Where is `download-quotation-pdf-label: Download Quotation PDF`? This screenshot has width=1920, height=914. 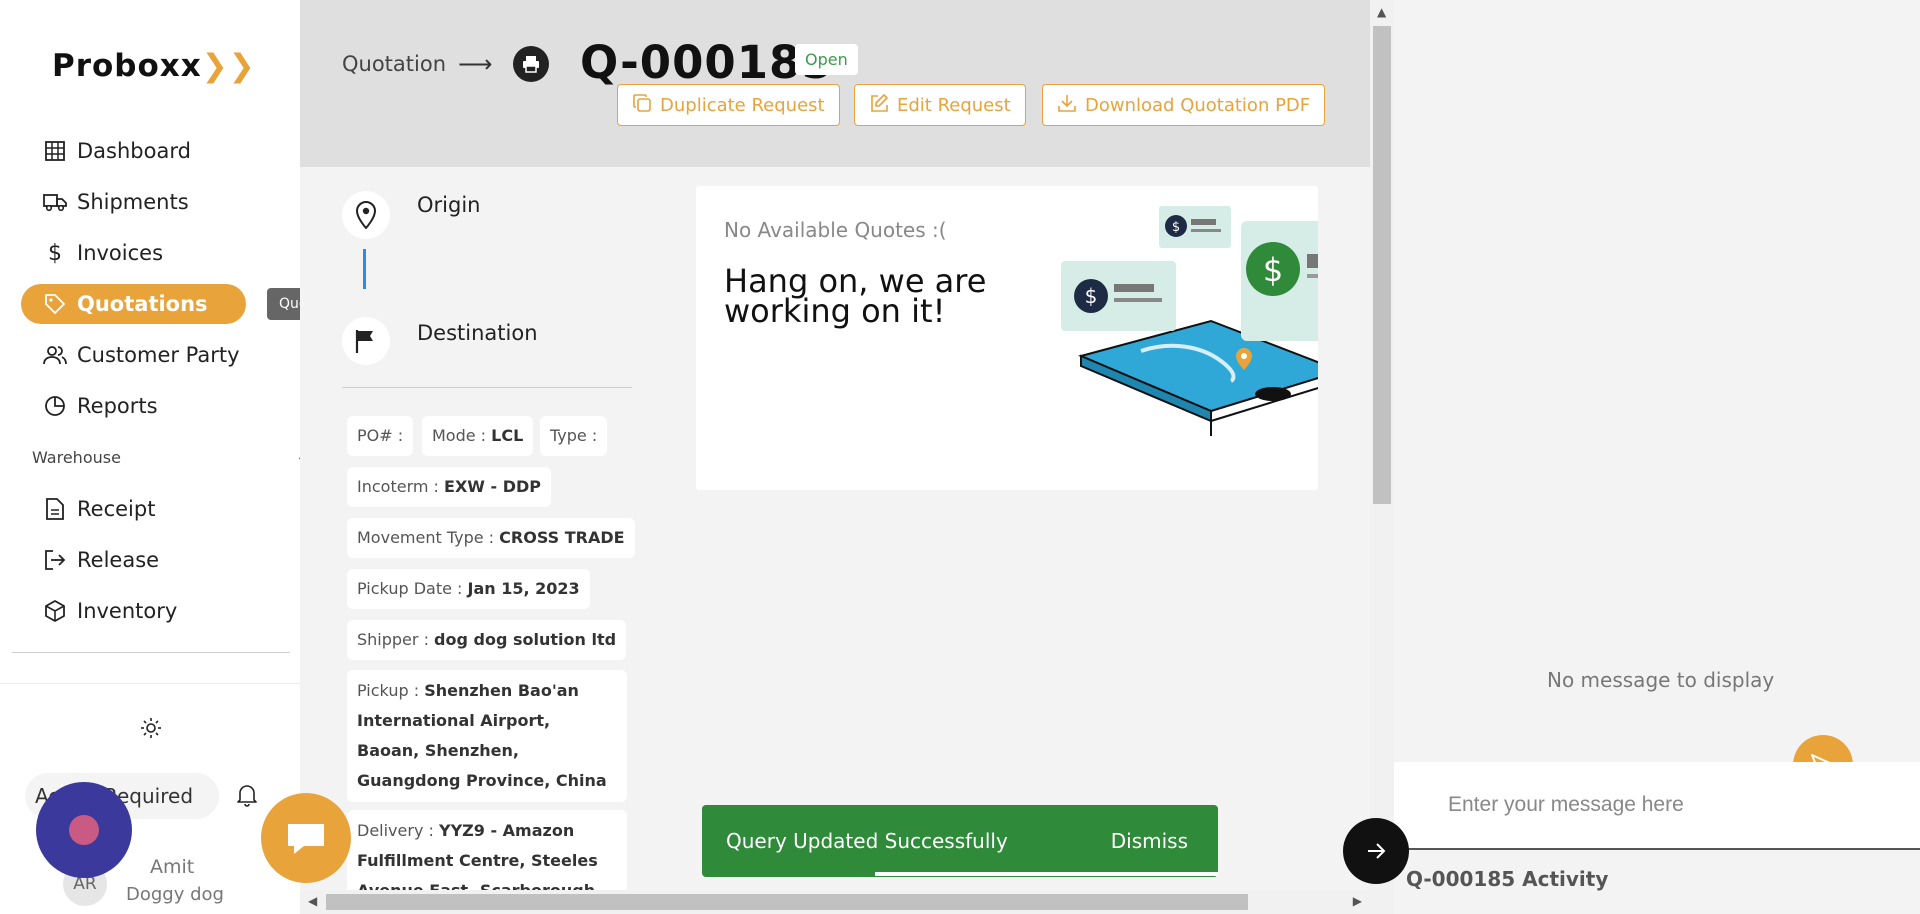
download-quotation-pdf-label: Download Quotation PDF is located at coordinates (1198, 105).